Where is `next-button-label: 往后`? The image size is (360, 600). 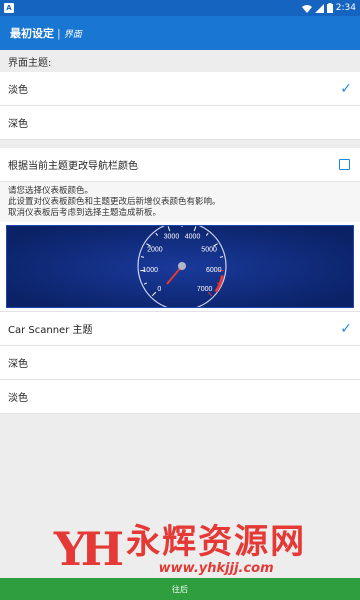
next-button-label: 往后 is located at coordinates (180, 589).